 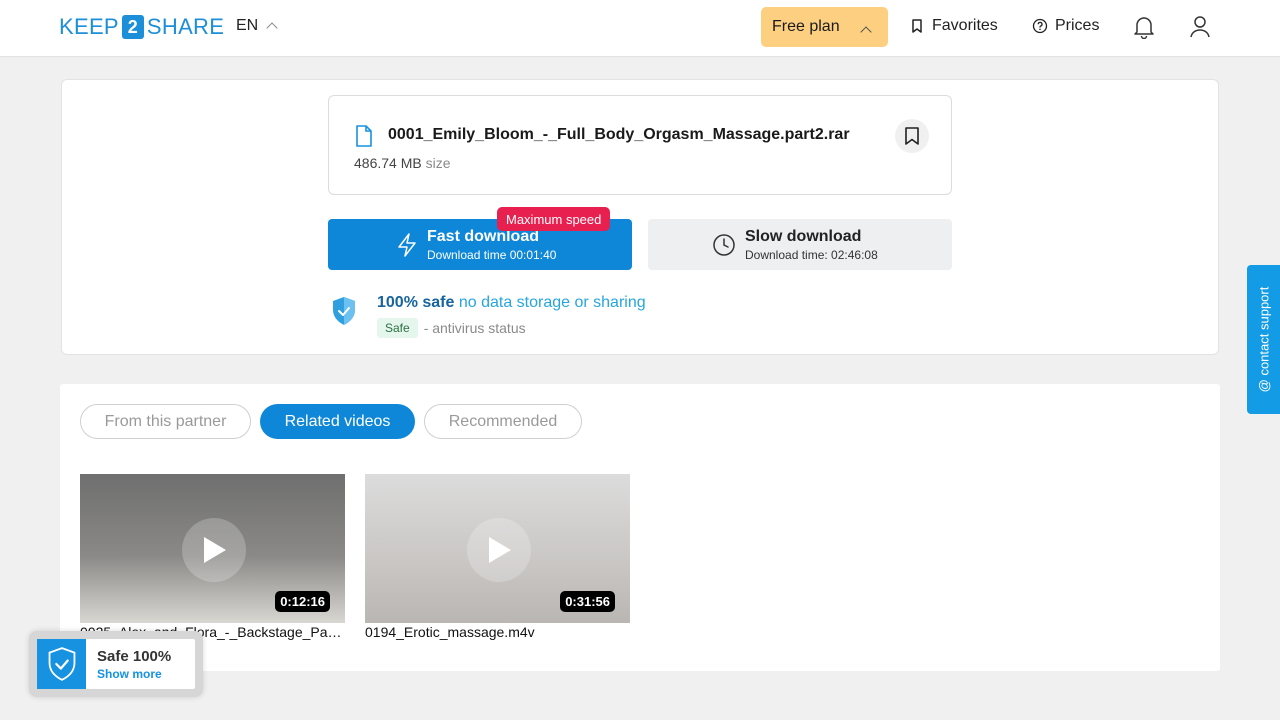 I want to click on logo-text-right: SHARE, so click(x=185, y=26).